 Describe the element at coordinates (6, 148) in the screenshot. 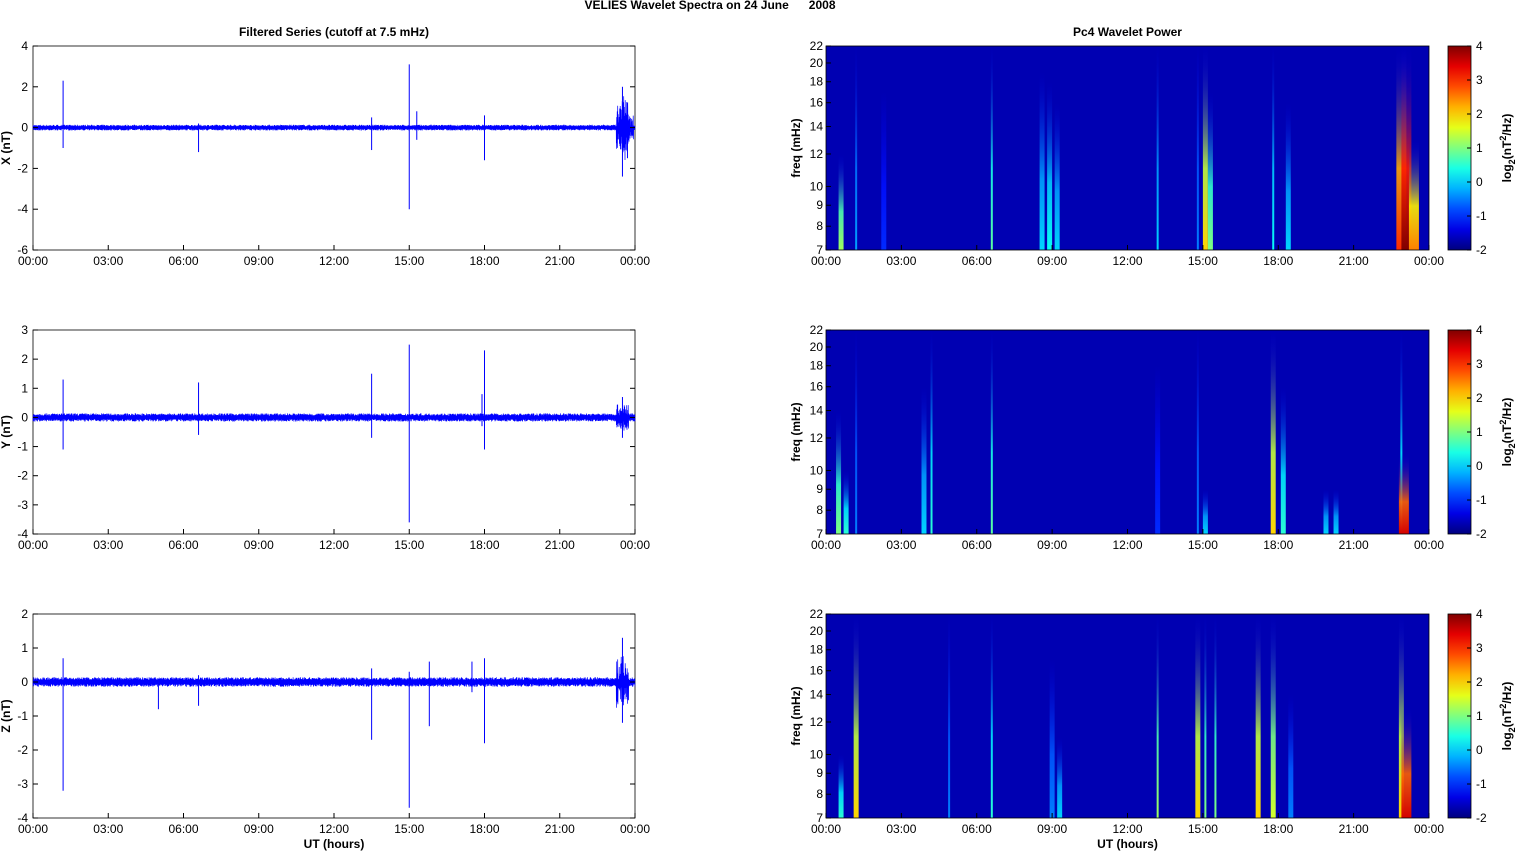

I see `y-axis-label: X (nT)` at that location.